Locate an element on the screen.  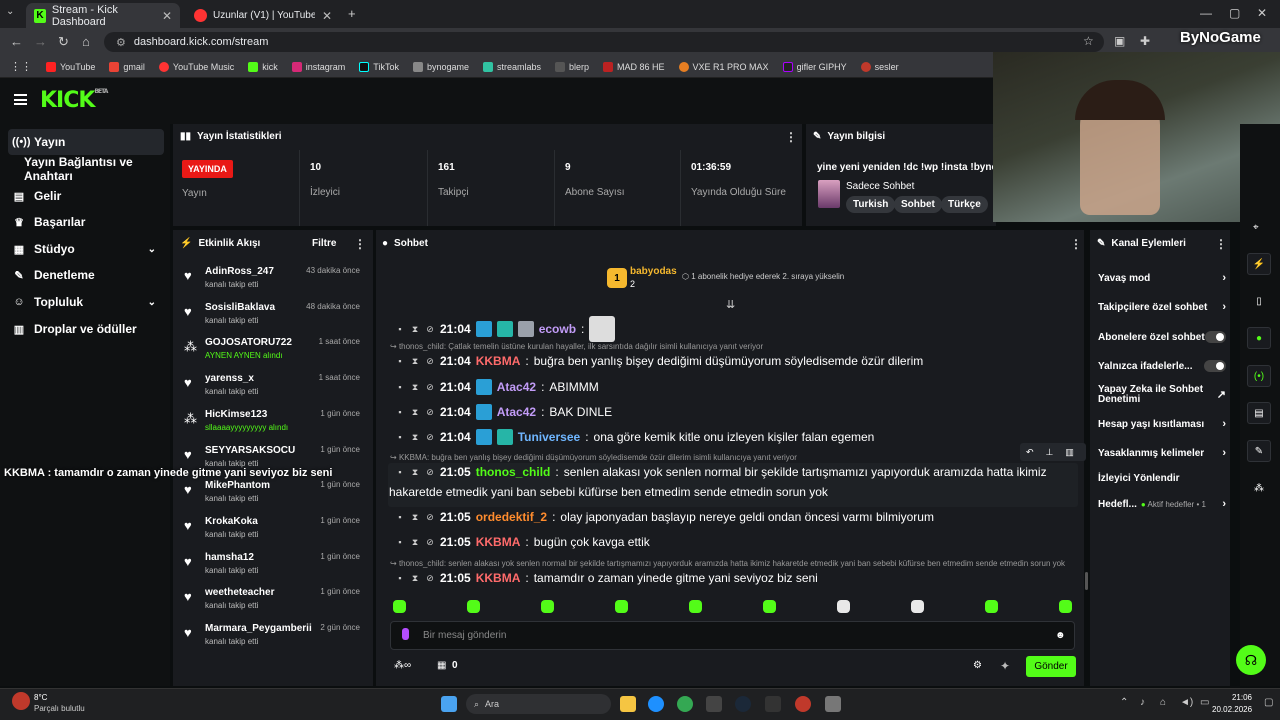
start-icon is located at coordinates (449, 704).